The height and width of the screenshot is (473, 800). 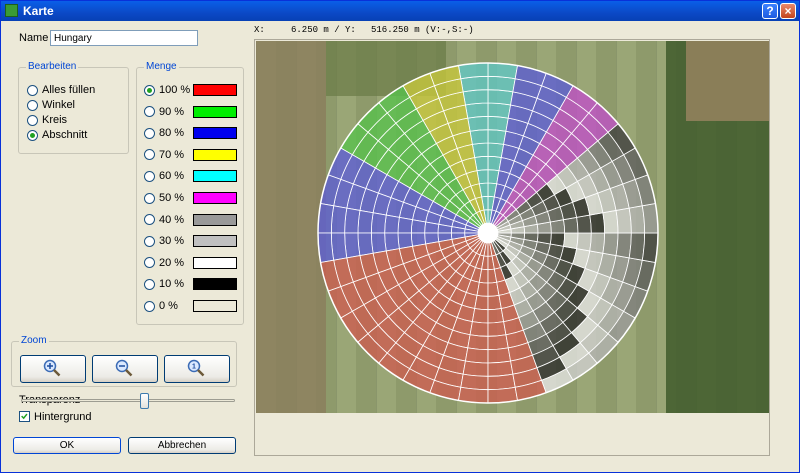 What do you see at coordinates (400, 11) in the screenshot?
I see `title-bar: Karte ? ×` at bounding box center [400, 11].